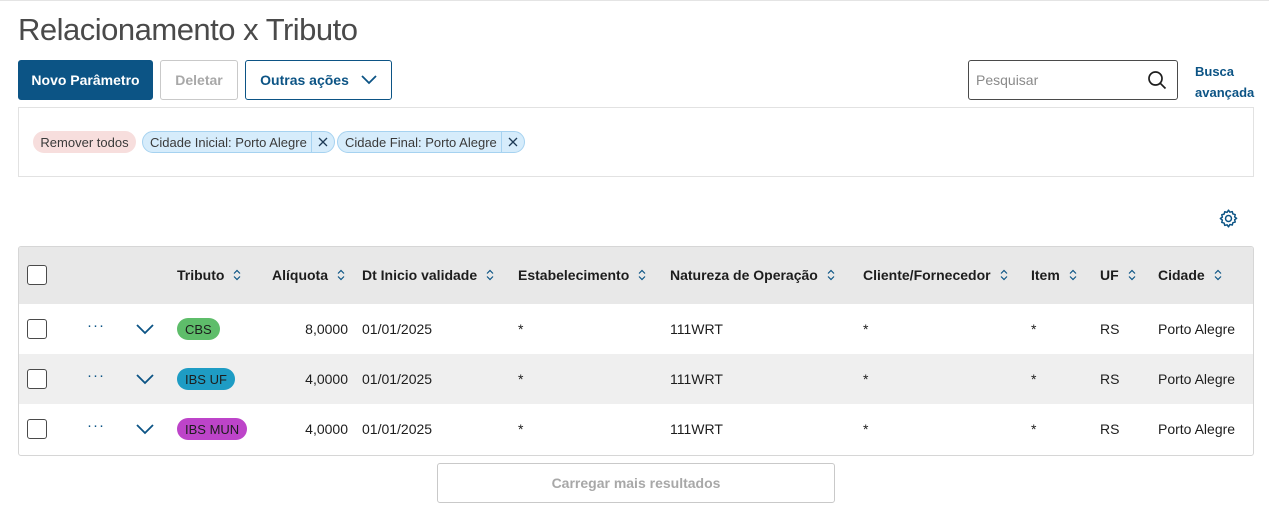 The image size is (1269, 512). What do you see at coordinates (188, 29) in the screenshot?
I see `page-title: Relacionamento x Tributo` at bounding box center [188, 29].